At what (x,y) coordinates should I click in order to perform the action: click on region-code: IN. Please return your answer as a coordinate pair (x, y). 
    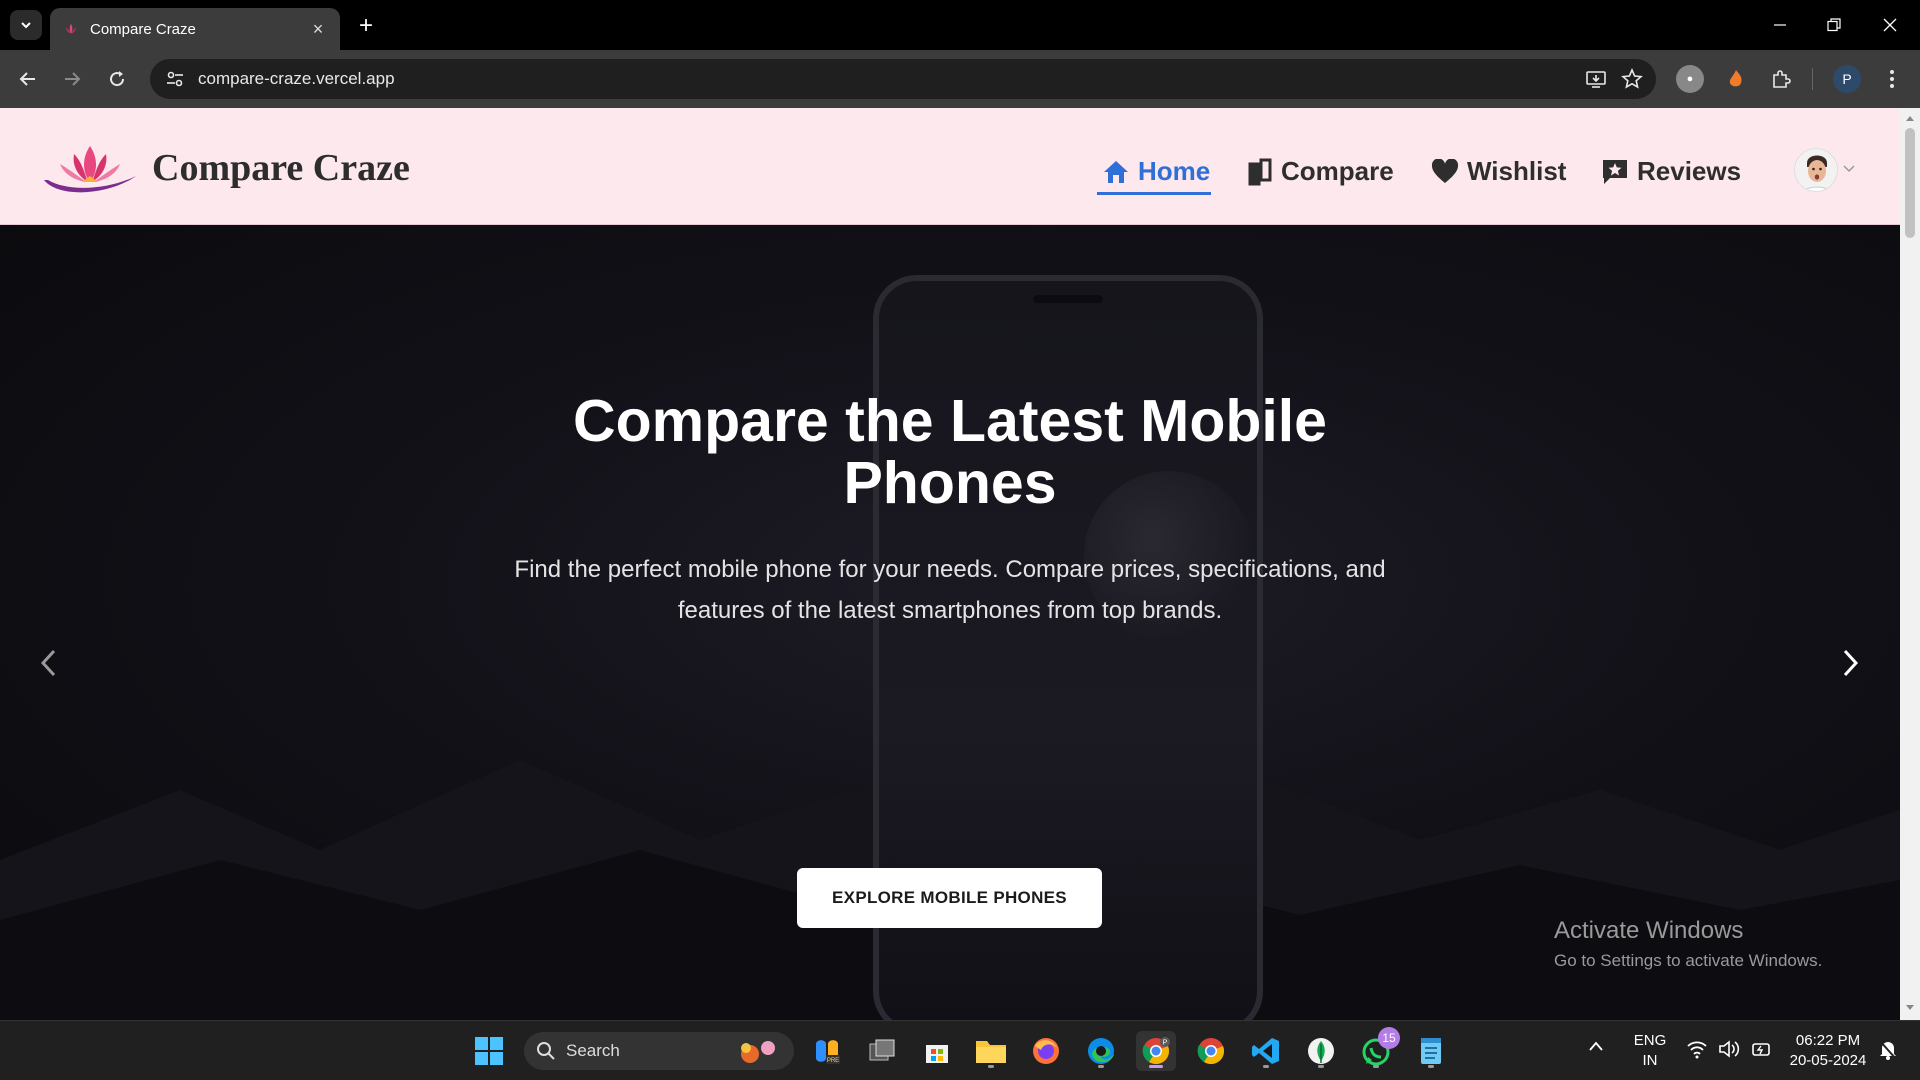
    Looking at the image, I should click on (1650, 1060).